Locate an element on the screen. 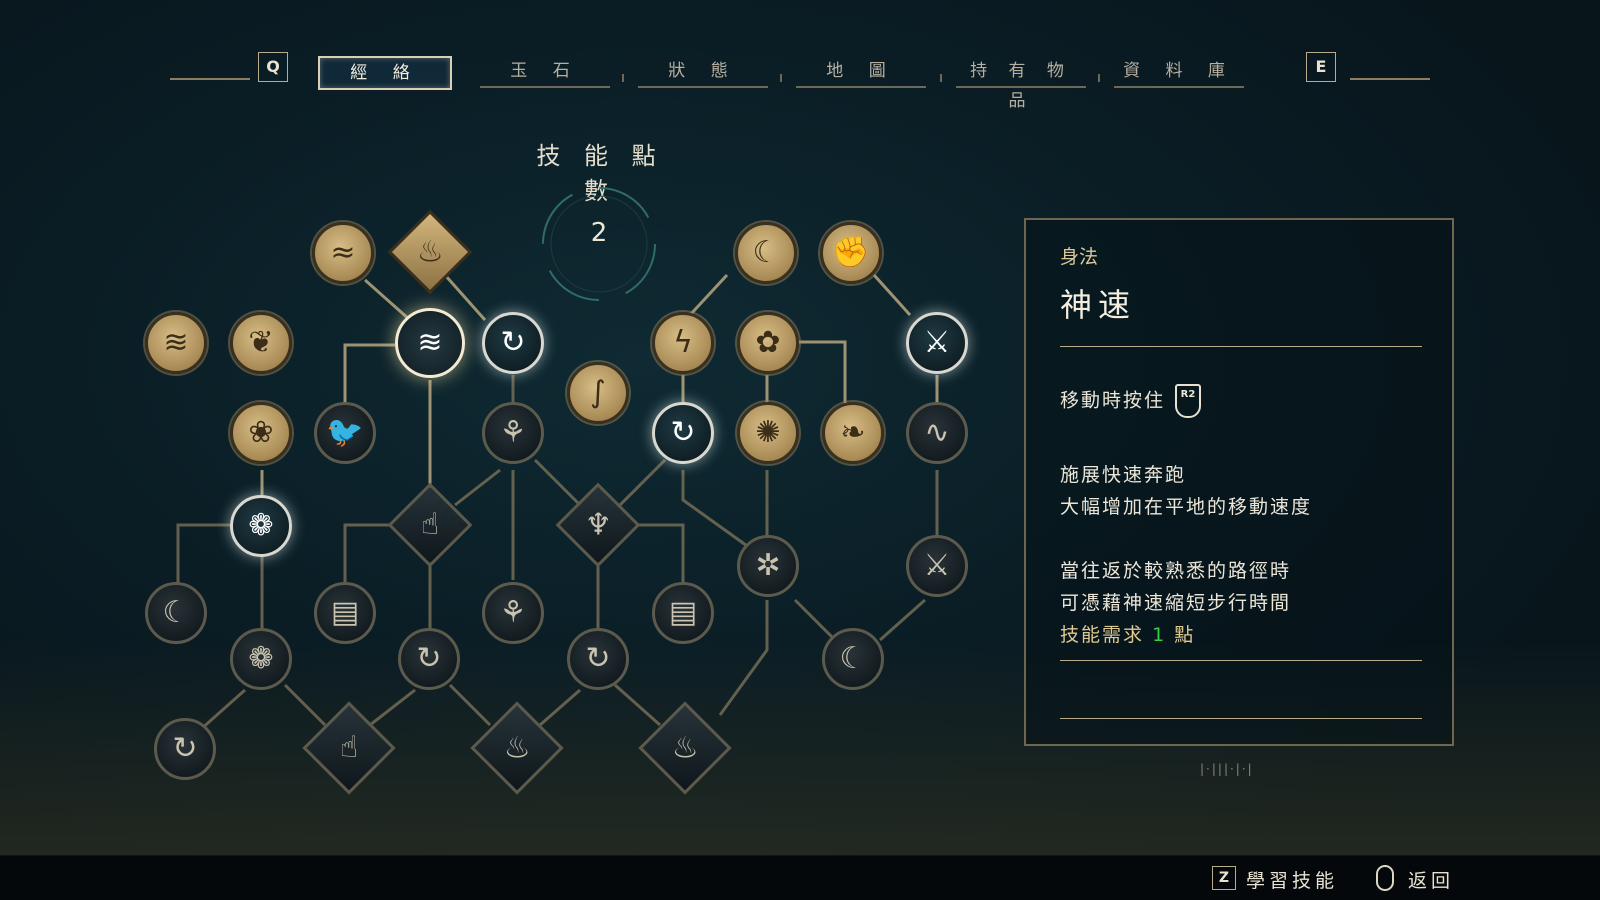 This screenshot has height=900, width=1600. skill-node-fox-leap: ❦ is located at coordinates (261, 343).